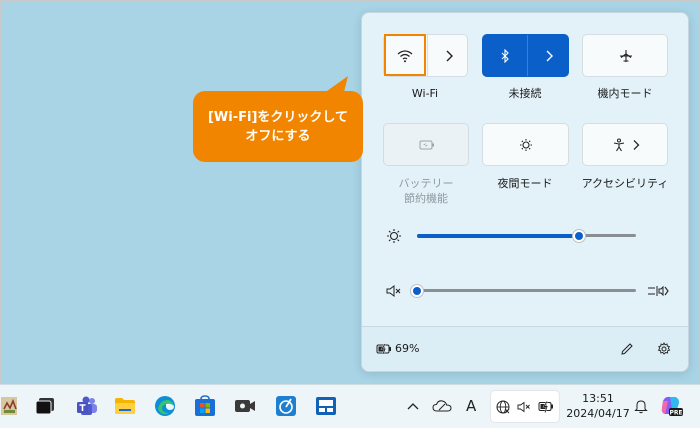  I want to click on taskbar: A 13:51 2024/04/17 PRE, so click(350, 406).